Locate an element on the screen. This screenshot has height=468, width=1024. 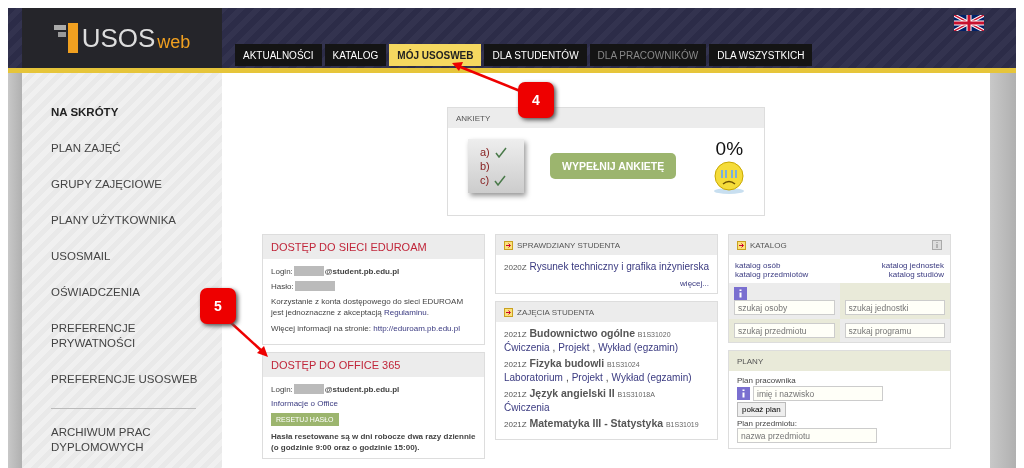
terms-link: Regulaminu is located at coordinates (405, 312).